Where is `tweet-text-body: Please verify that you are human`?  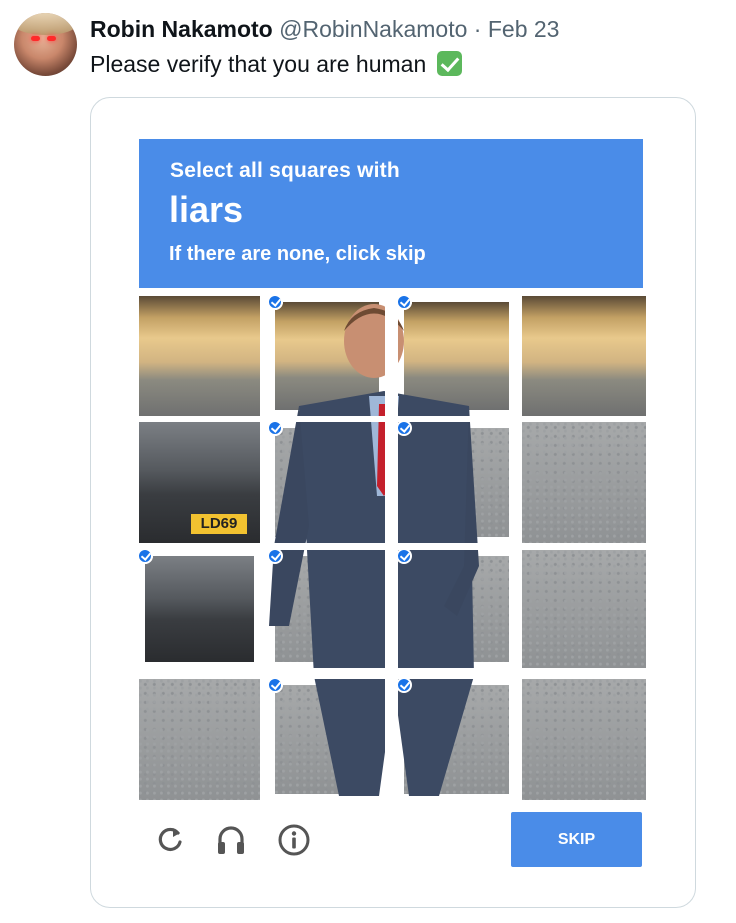 tweet-text-body: Please verify that you are human is located at coordinates (258, 64).